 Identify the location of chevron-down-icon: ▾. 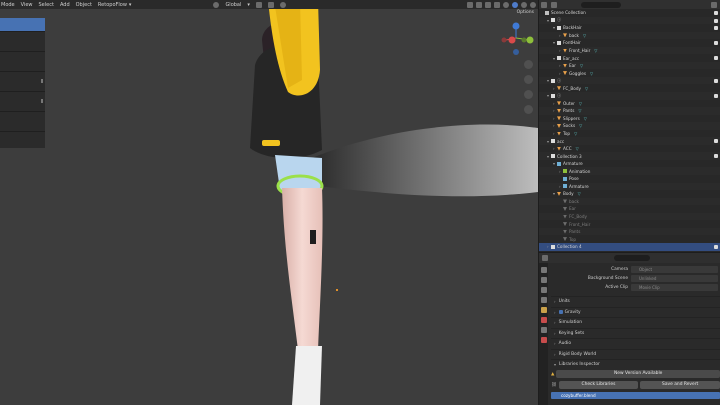
(555, 193).